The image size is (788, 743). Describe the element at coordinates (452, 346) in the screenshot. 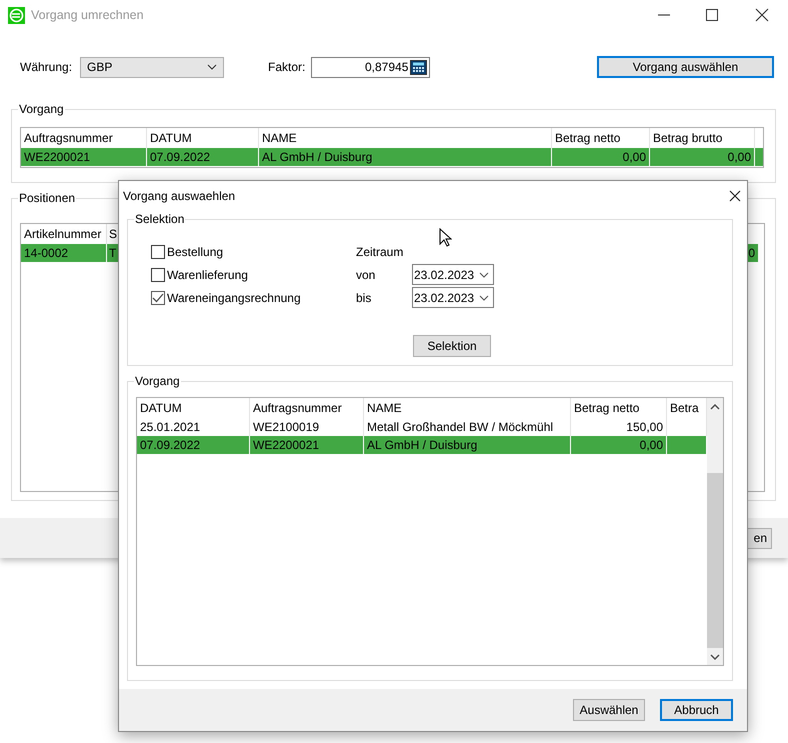

I see `selection-button: Selektion` at that location.